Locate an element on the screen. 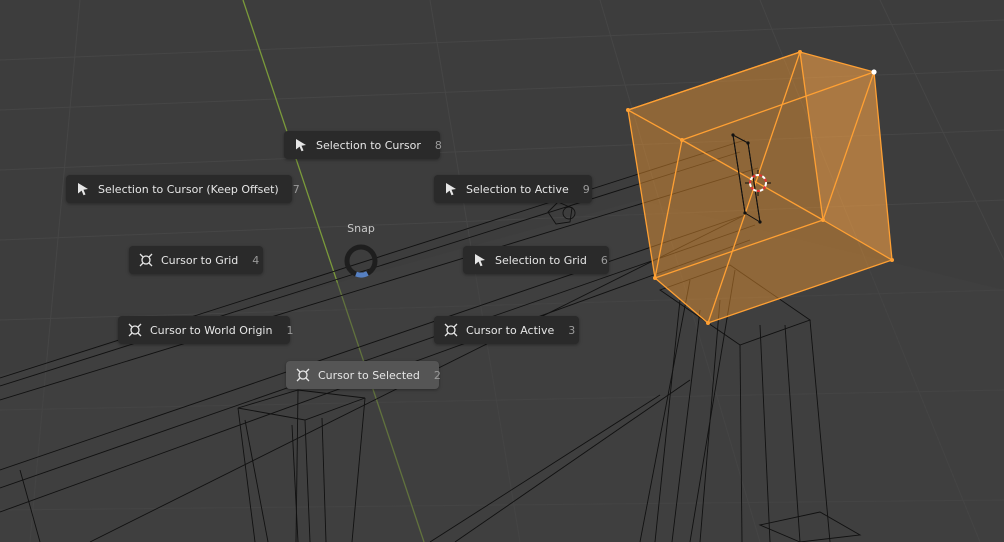 This screenshot has width=1004, height=542. pie-item-label: Selection to Cursor is located at coordinates (368, 145).